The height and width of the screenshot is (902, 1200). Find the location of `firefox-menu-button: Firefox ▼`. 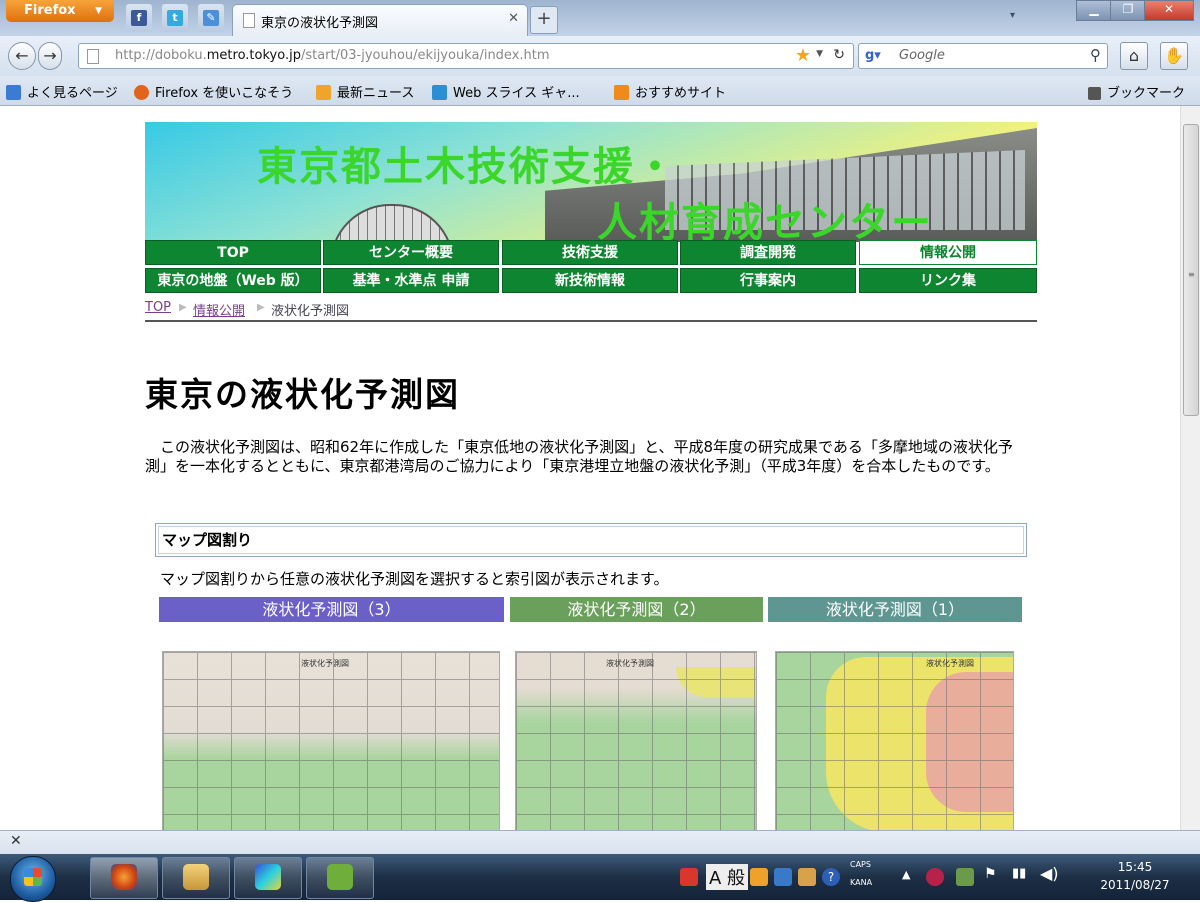

firefox-menu-button: Firefox ▼ is located at coordinates (60, 11).